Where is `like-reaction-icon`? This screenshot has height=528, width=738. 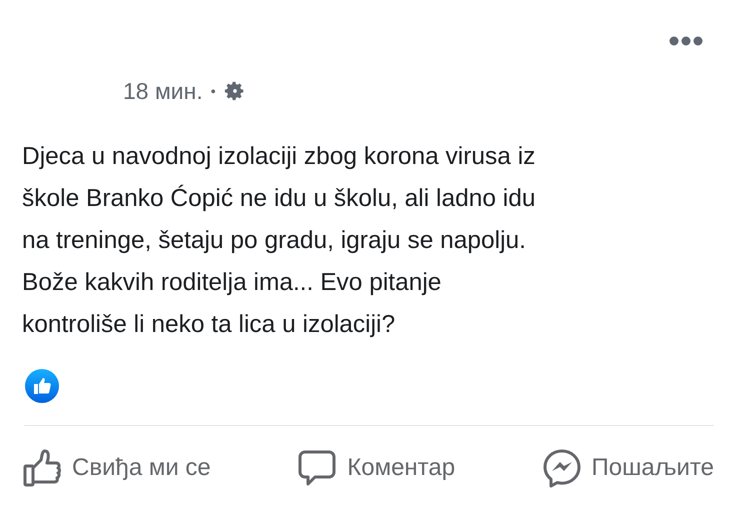 like-reaction-icon is located at coordinates (42, 386).